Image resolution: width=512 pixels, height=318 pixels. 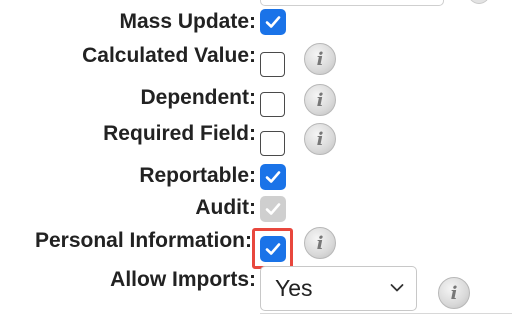 I want to click on calculated-value-info-icon: i, so click(x=320, y=59).